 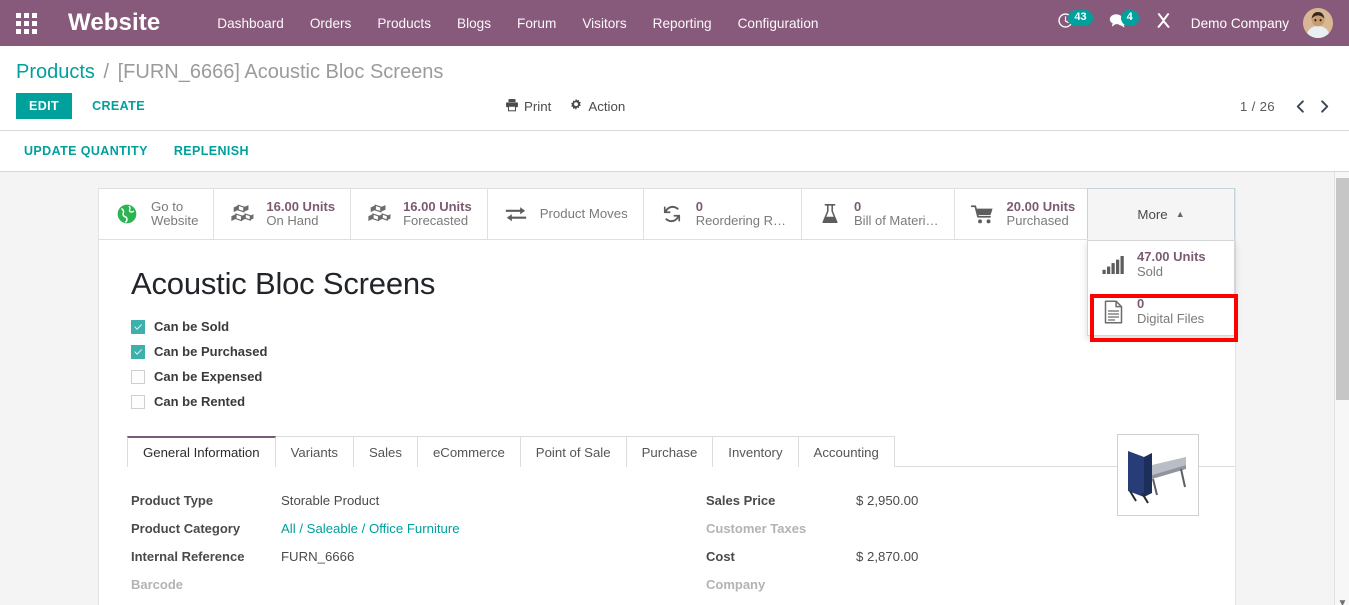 What do you see at coordinates (573, 451) in the screenshot?
I see `tab-point-of-sale: Point of Sale` at bounding box center [573, 451].